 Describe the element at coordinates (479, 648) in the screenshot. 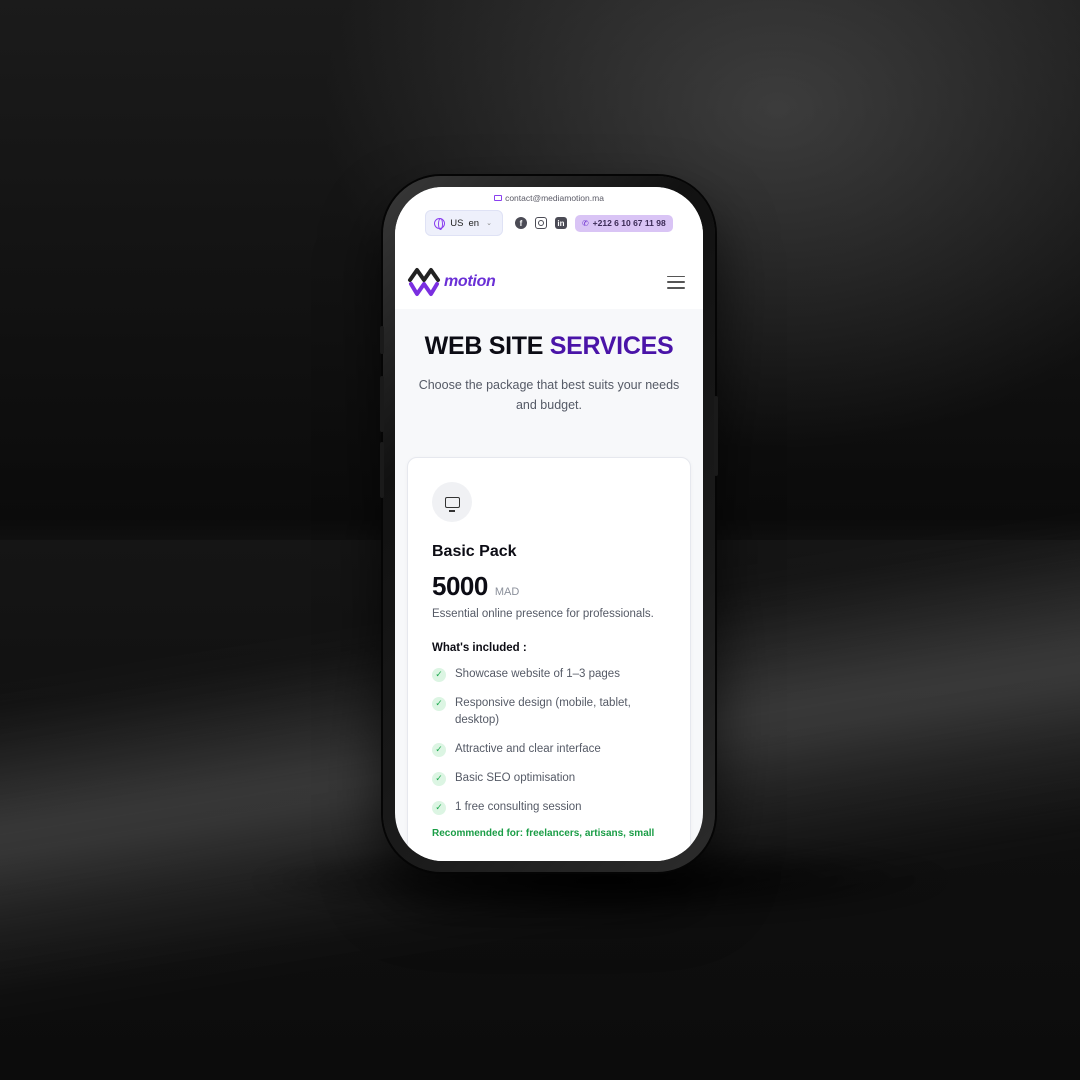

I see `included-title: What's included :` at that location.